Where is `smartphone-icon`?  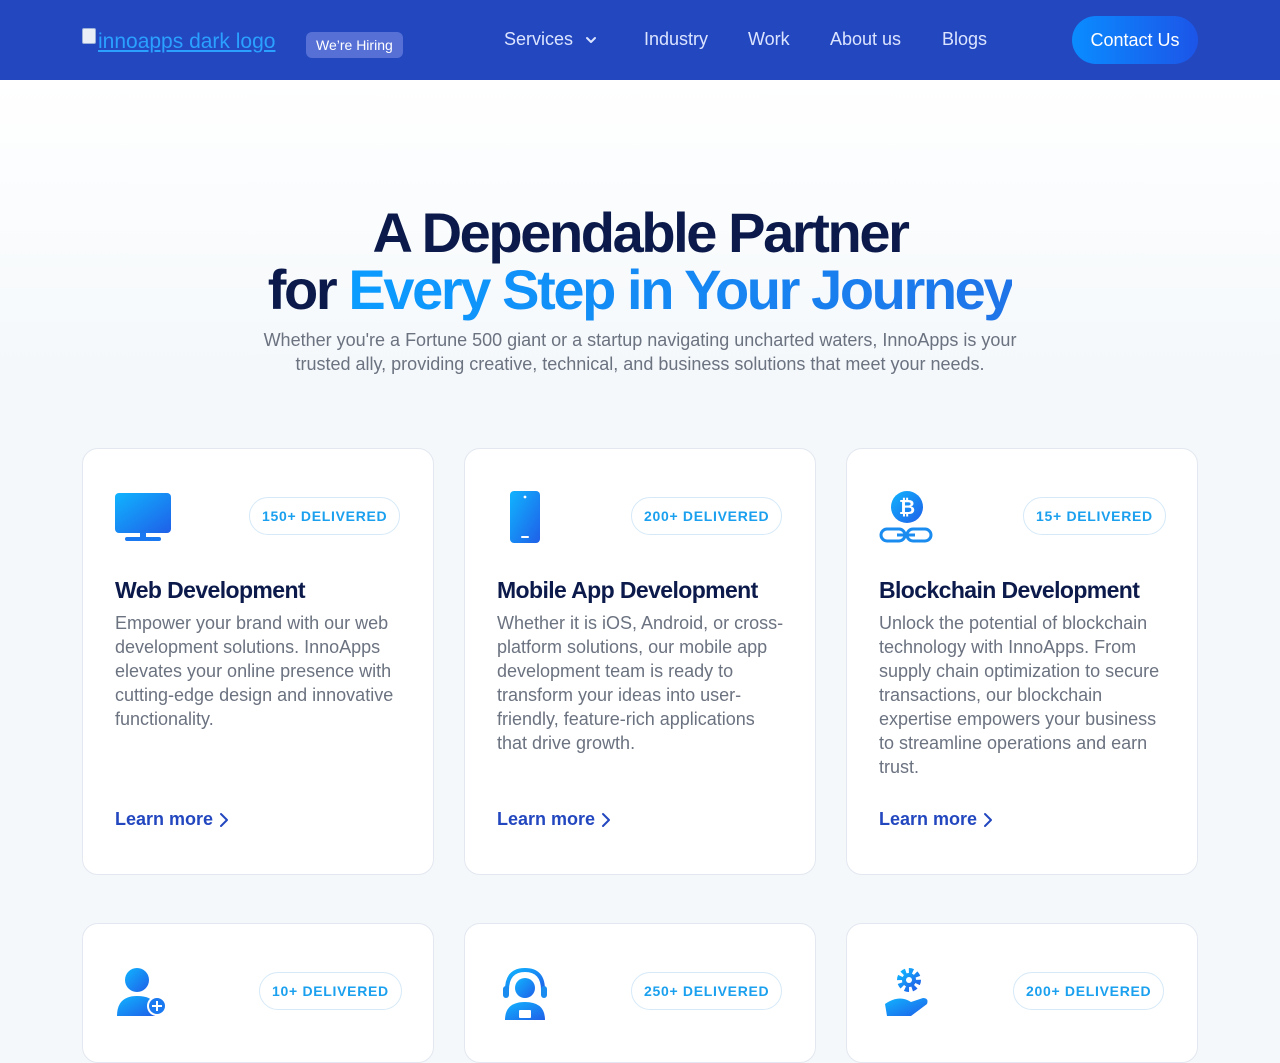 smartphone-icon is located at coordinates (525, 517).